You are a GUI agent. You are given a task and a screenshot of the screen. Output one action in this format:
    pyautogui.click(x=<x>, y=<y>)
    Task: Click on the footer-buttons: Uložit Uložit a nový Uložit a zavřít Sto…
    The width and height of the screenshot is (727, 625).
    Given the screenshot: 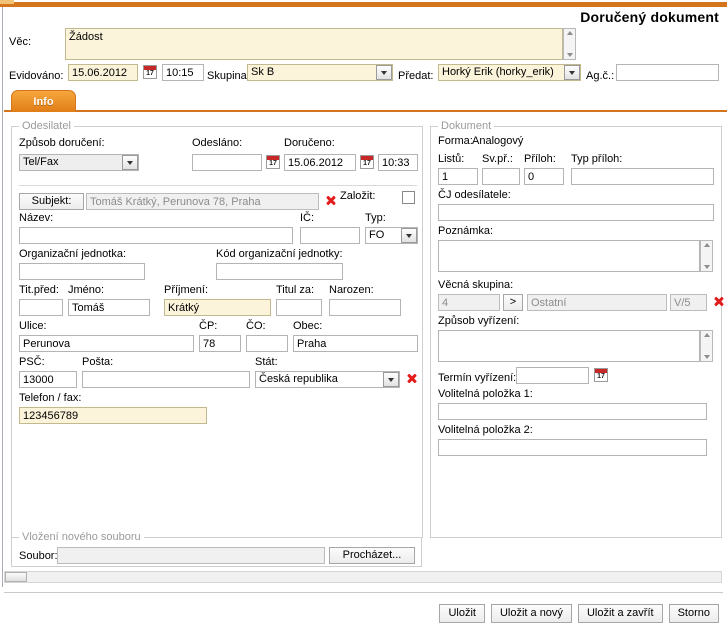 What is the action you would take?
    pyautogui.click(x=579, y=613)
    